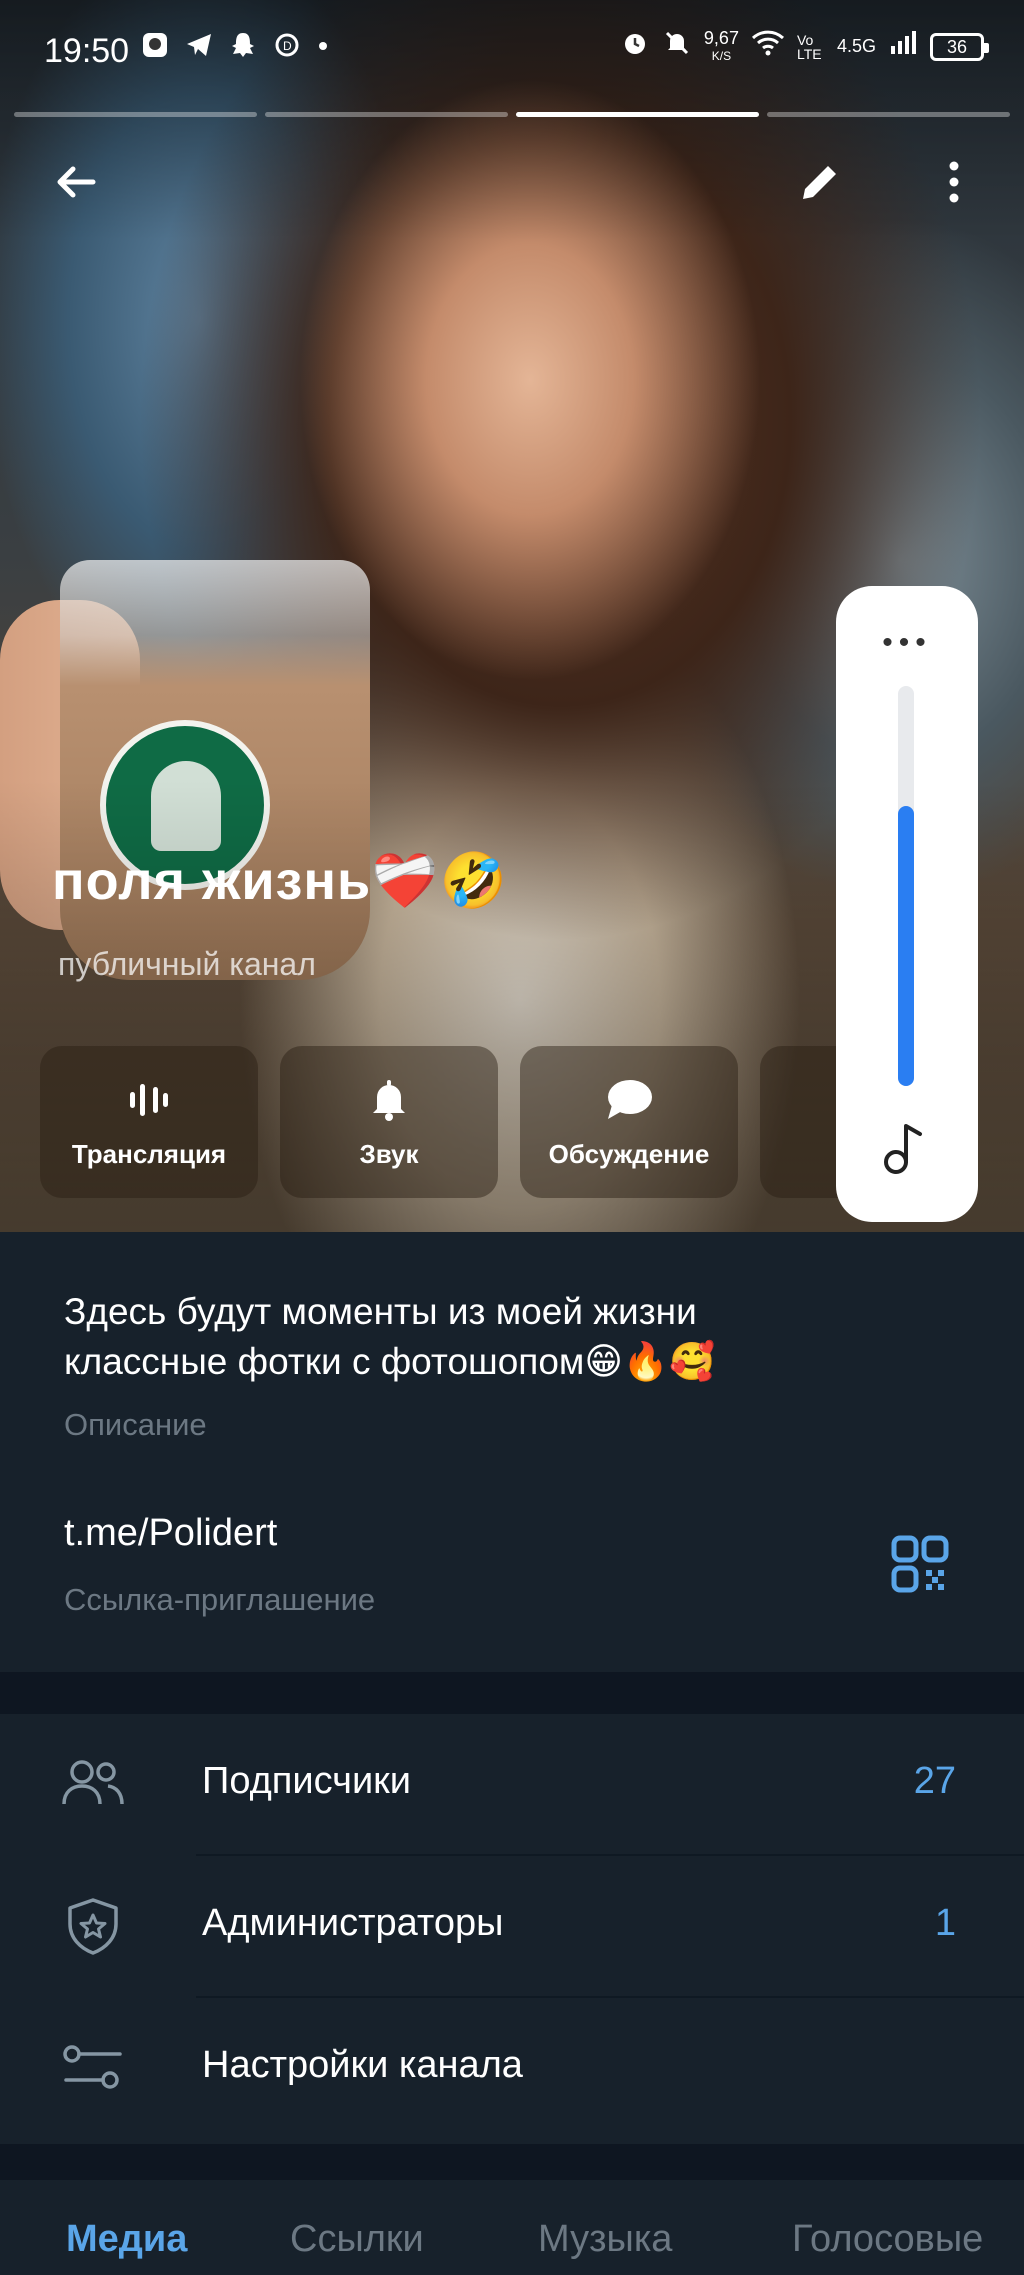 The height and width of the screenshot is (2275, 1024). I want to click on qr-code-icon, so click(920, 1564).